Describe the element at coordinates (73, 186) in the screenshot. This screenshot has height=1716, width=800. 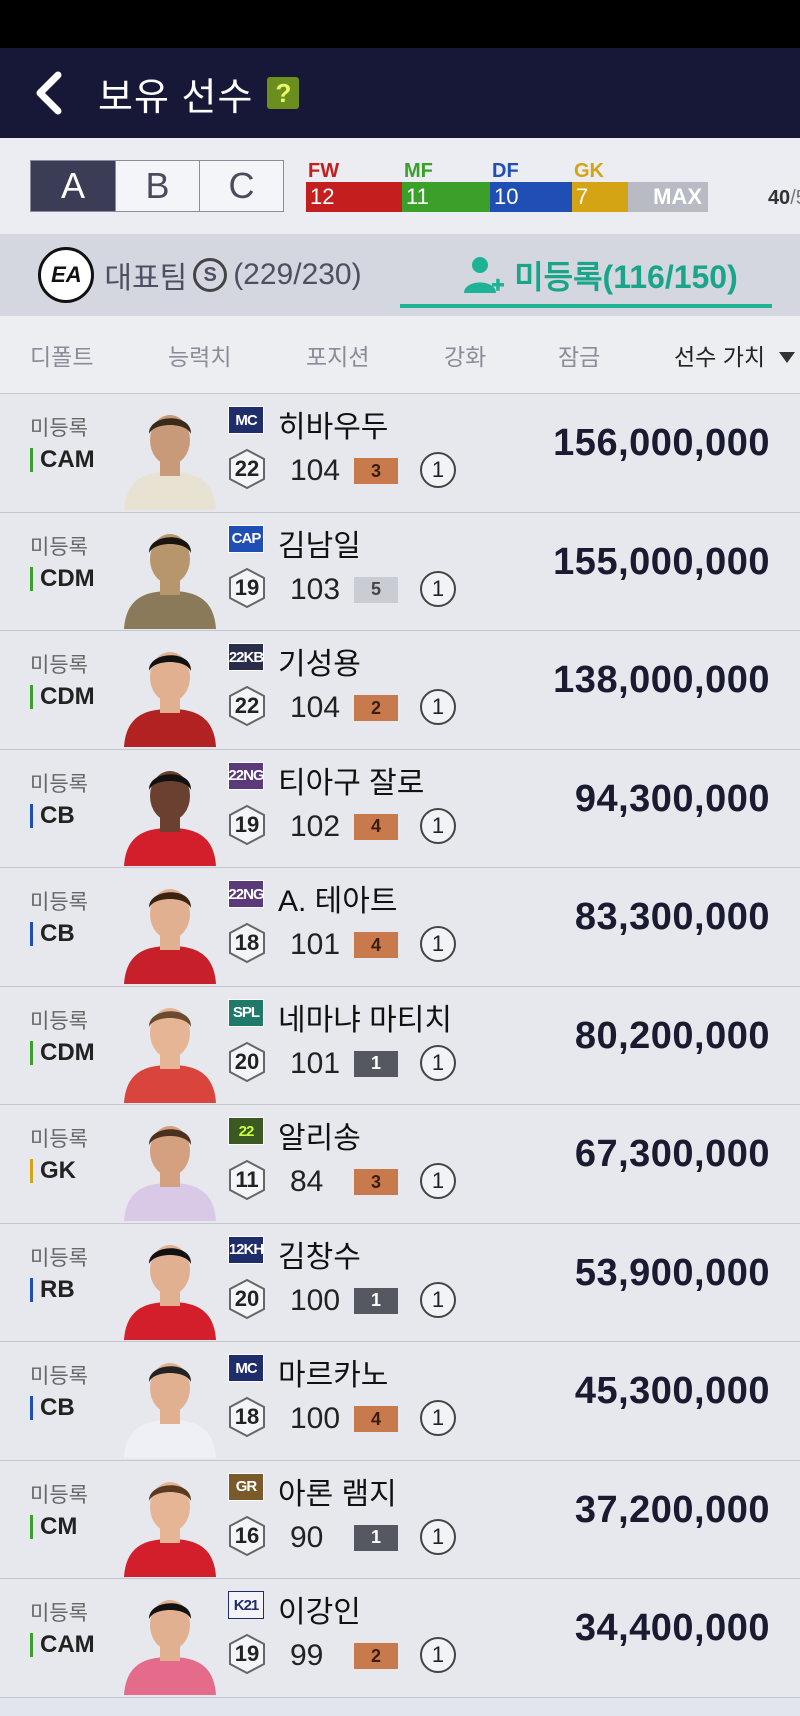
I see `squad-slot-a: A` at that location.